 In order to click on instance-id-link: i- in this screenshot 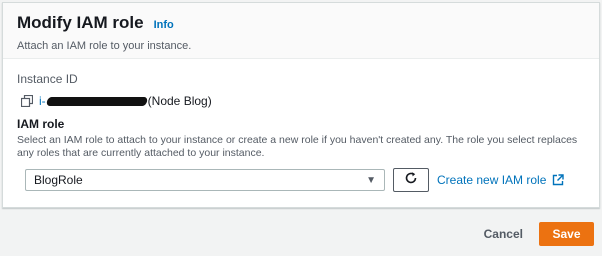, I will do `click(42, 101)`.